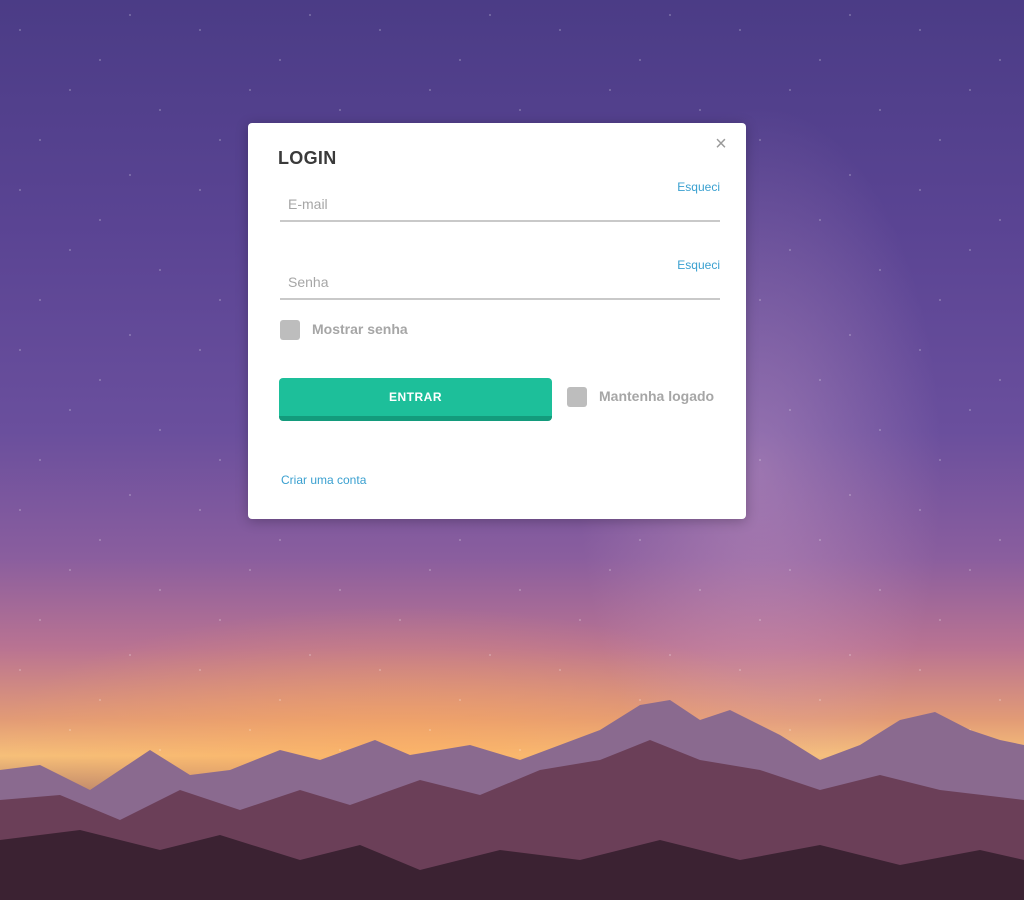 Image resolution: width=1024 pixels, height=900 pixels. What do you see at coordinates (577, 397) in the screenshot?
I see `keep-logged-checkbox` at bounding box center [577, 397].